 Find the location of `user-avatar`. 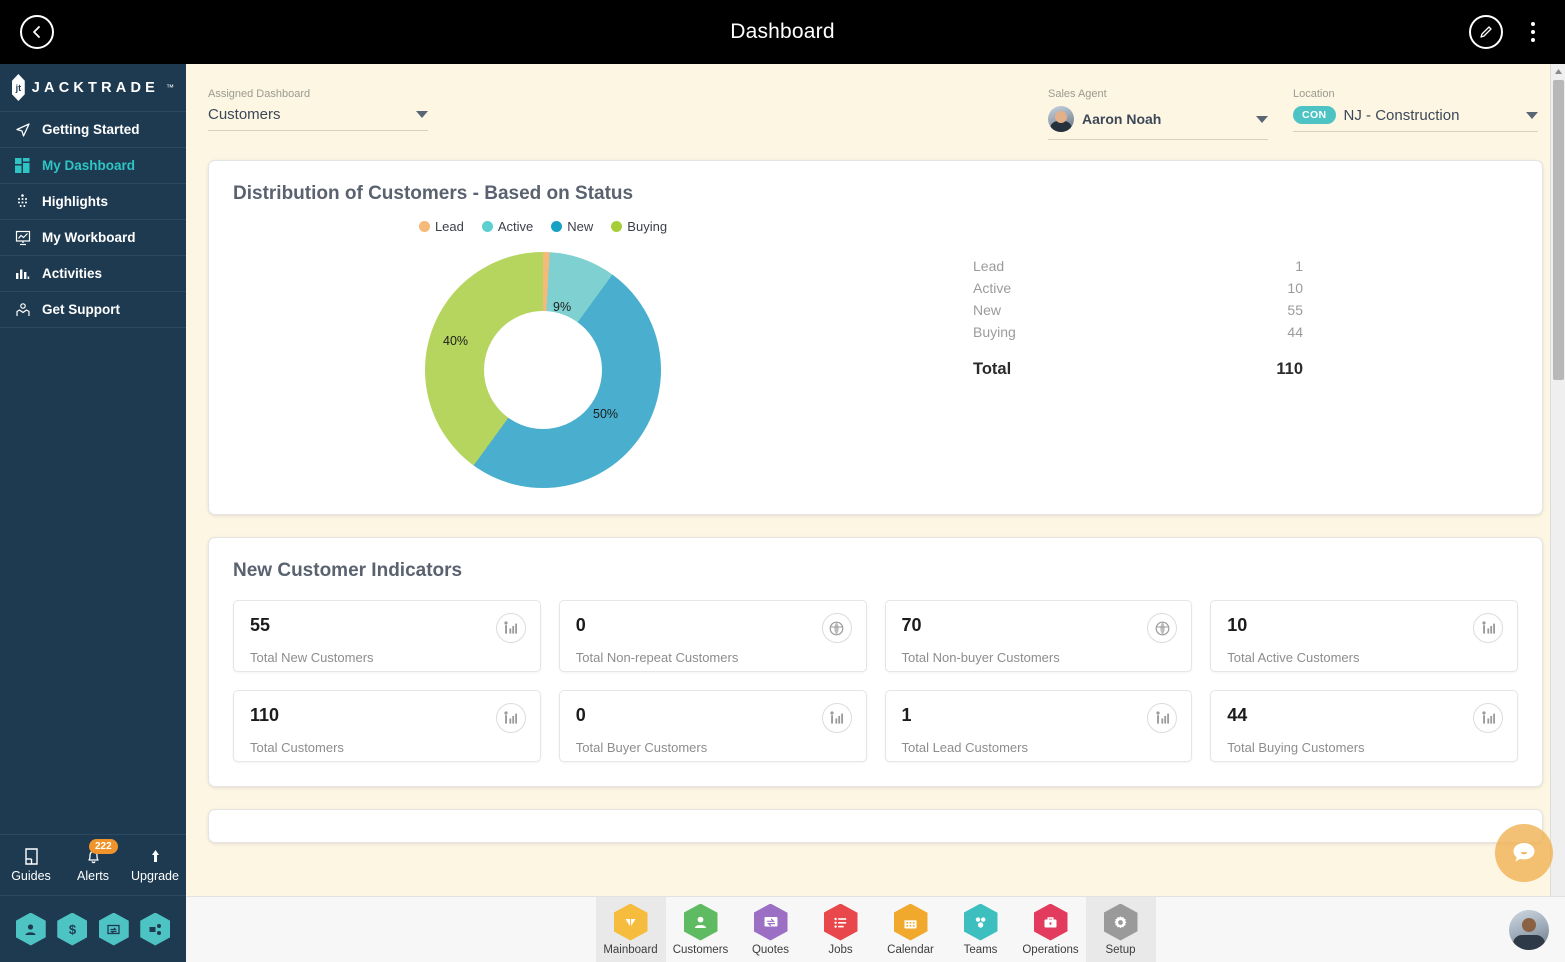

user-avatar is located at coordinates (1529, 930).